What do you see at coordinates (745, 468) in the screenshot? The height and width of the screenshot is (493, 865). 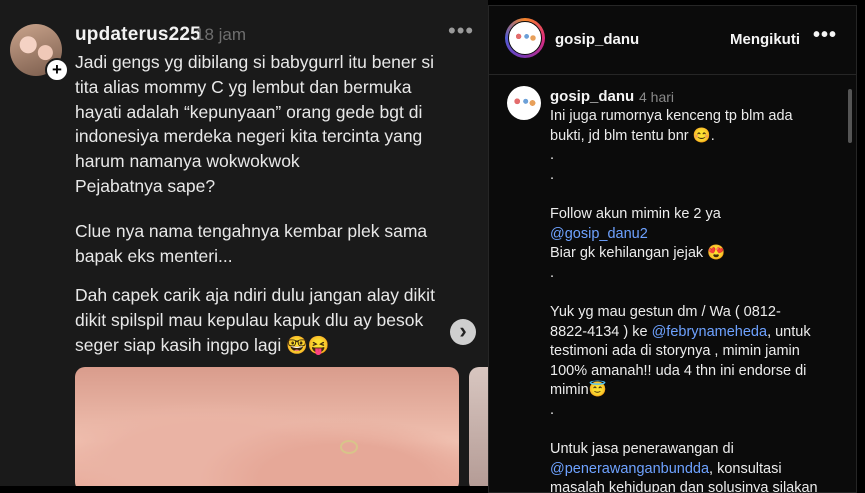 I see `caption-text: , konsultasi` at bounding box center [745, 468].